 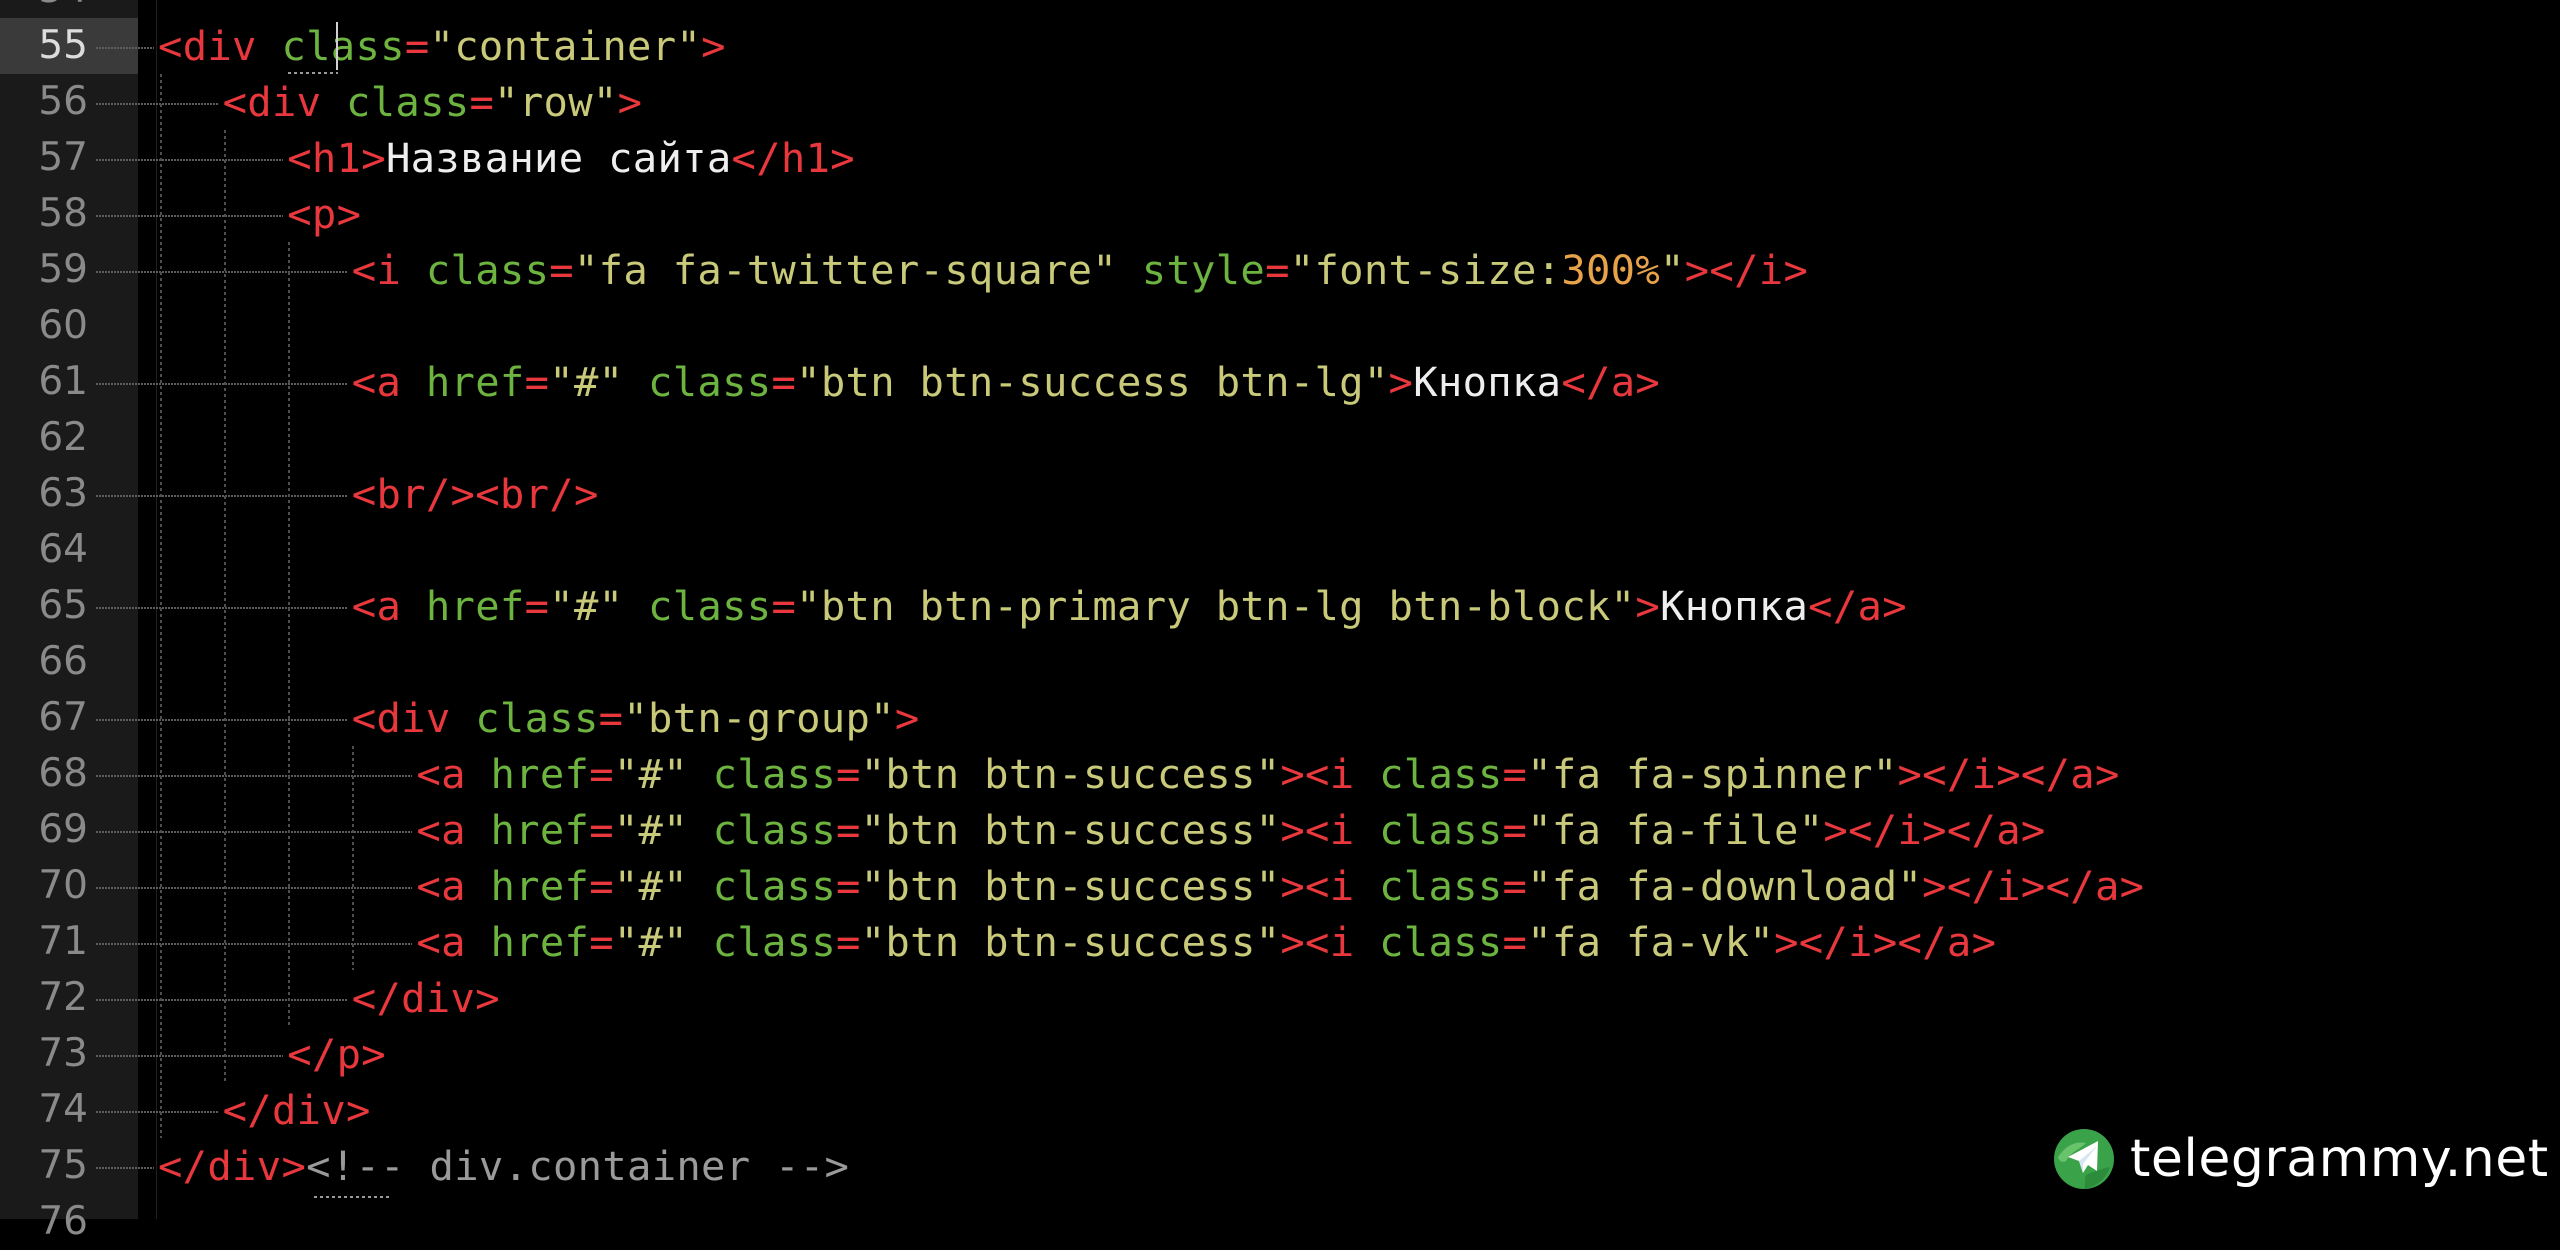 What do you see at coordinates (636, 718) in the screenshot?
I see `code-text: <div class="btn-group">` at bounding box center [636, 718].